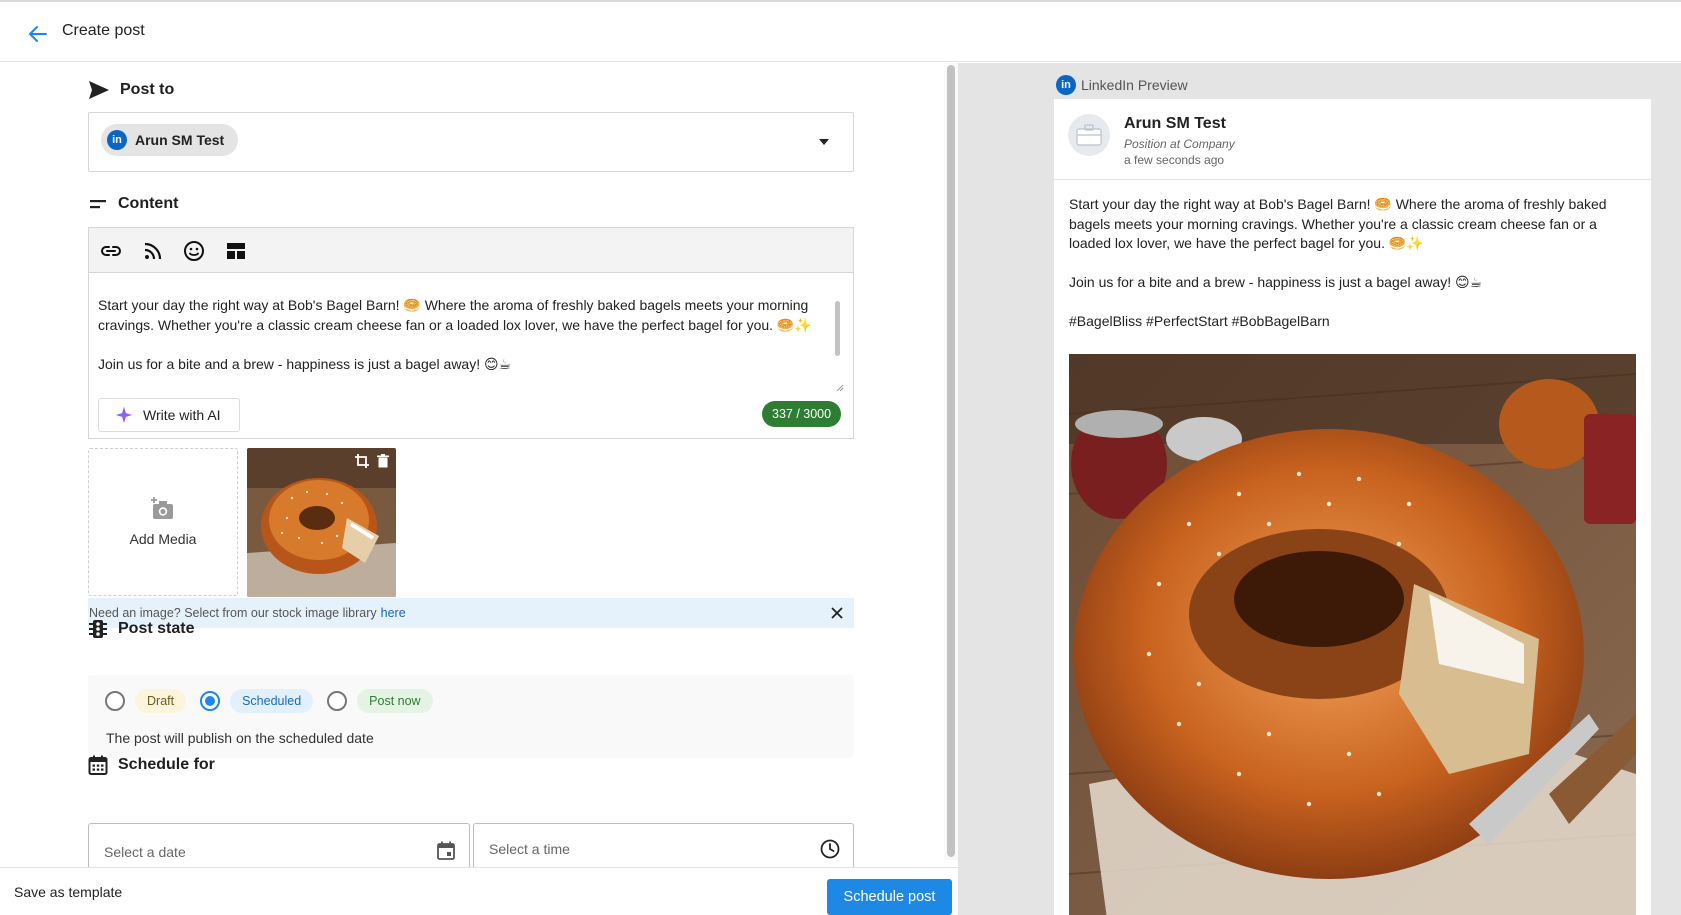 The width and height of the screenshot is (1681, 915). What do you see at coordinates (479, 891) in the screenshot?
I see `composer-footer: Save as template Schedule post` at bounding box center [479, 891].